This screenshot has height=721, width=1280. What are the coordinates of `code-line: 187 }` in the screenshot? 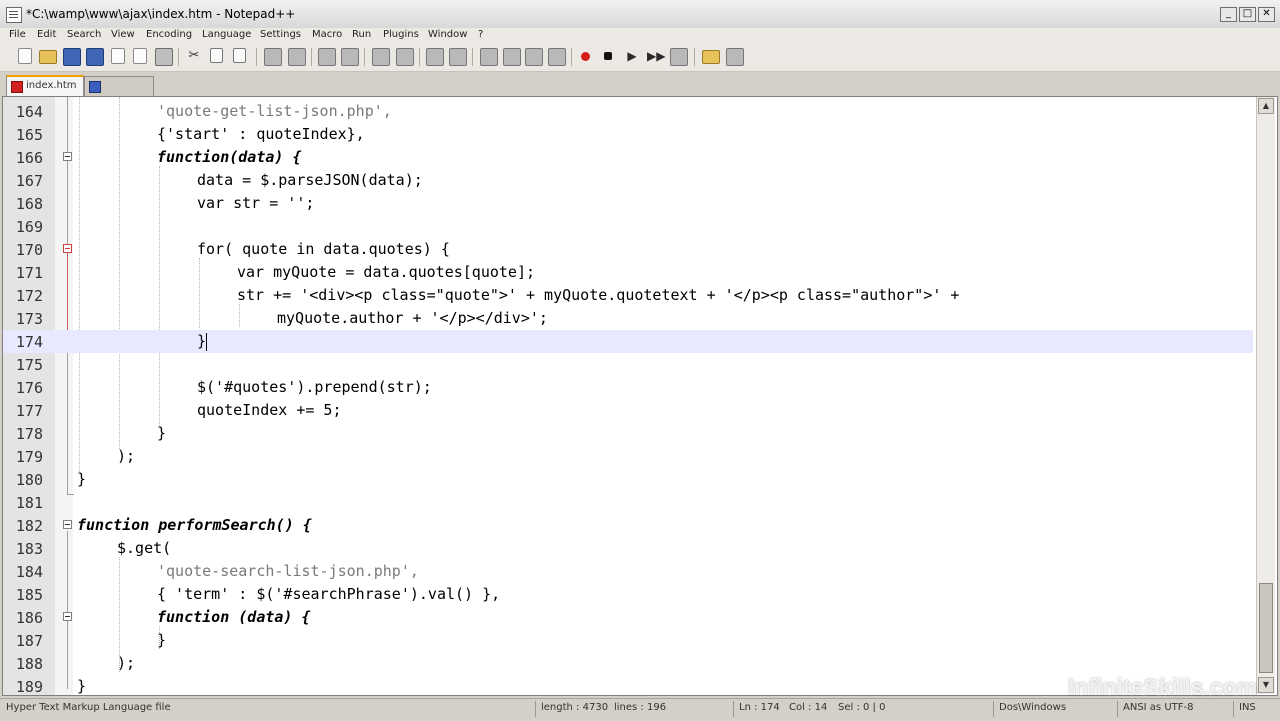 It's located at (628, 640).